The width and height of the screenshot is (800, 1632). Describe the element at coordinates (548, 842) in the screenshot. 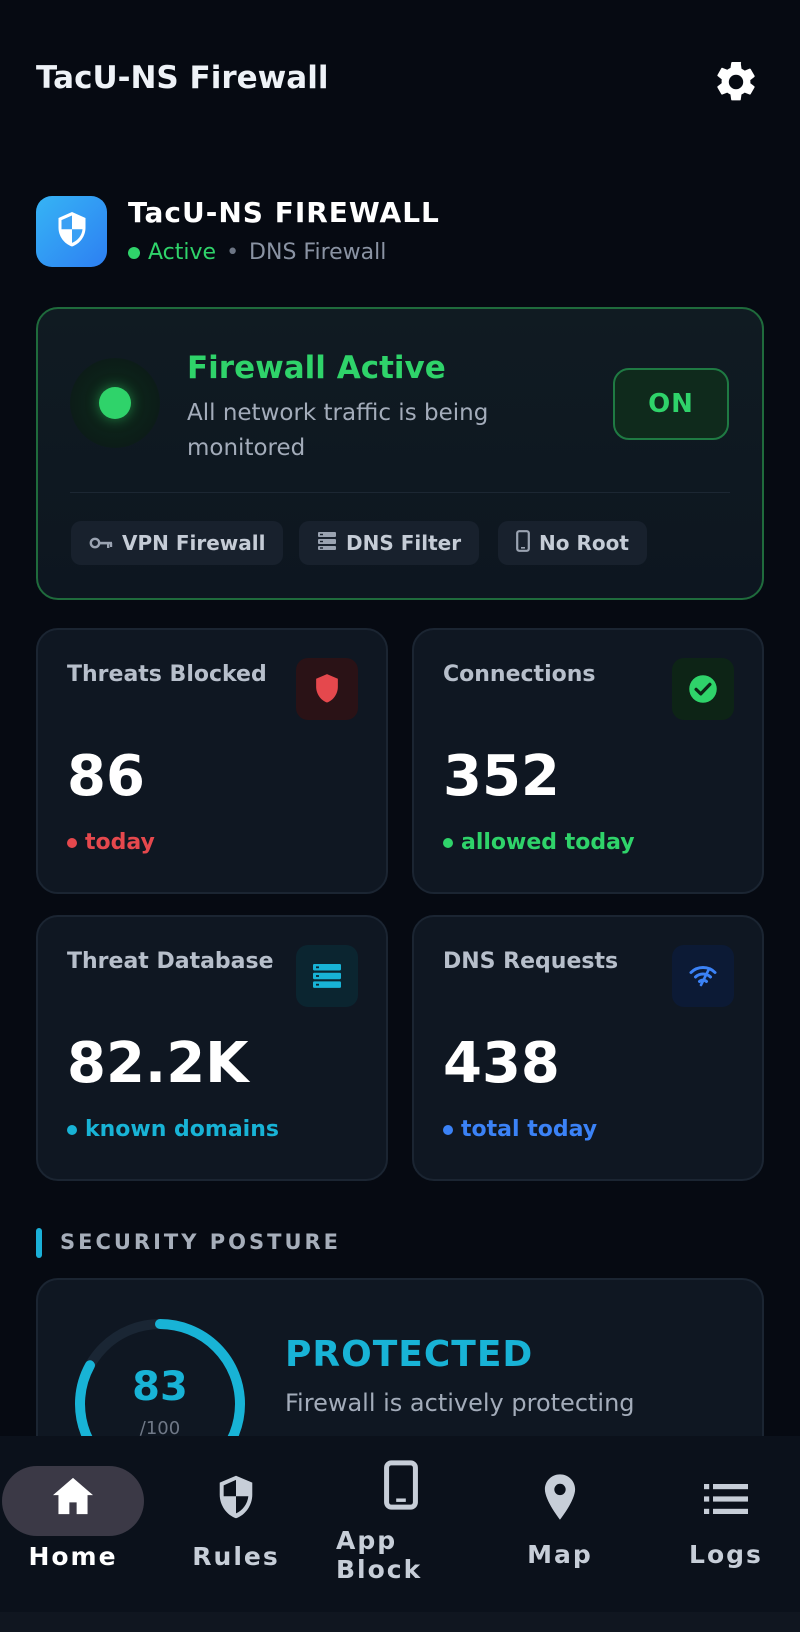

I see `stat-subtext-label: allowed today` at that location.